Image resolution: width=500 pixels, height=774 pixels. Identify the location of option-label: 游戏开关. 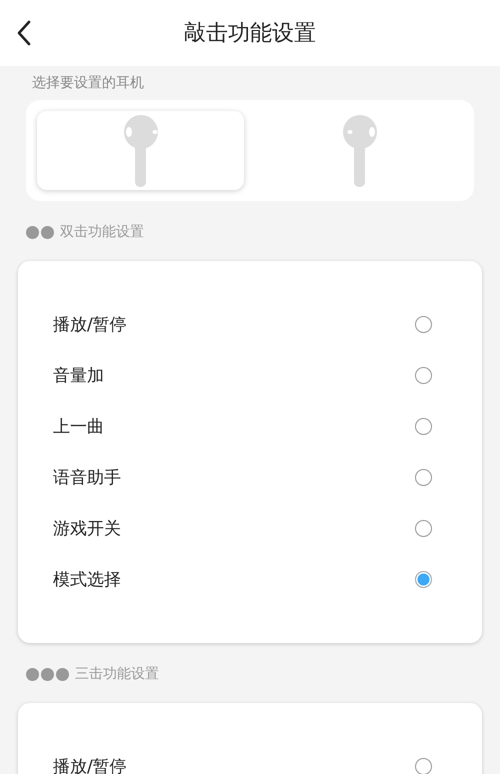
(87, 529).